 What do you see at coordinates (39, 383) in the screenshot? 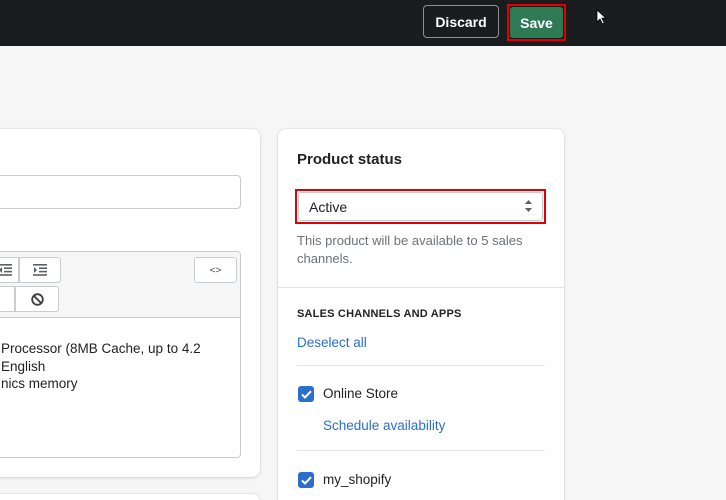
I see `description-line: nics memory` at bounding box center [39, 383].